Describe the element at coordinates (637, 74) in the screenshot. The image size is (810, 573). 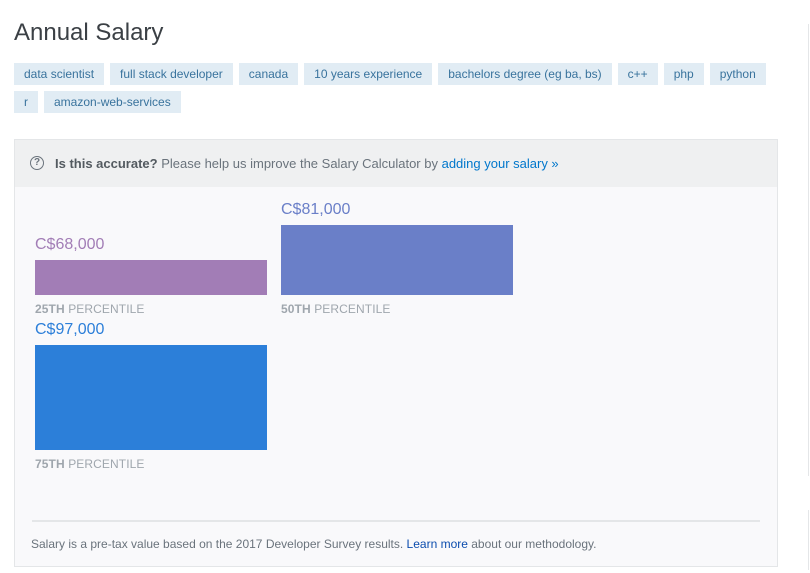
I see `tag-cpp: c++` at that location.